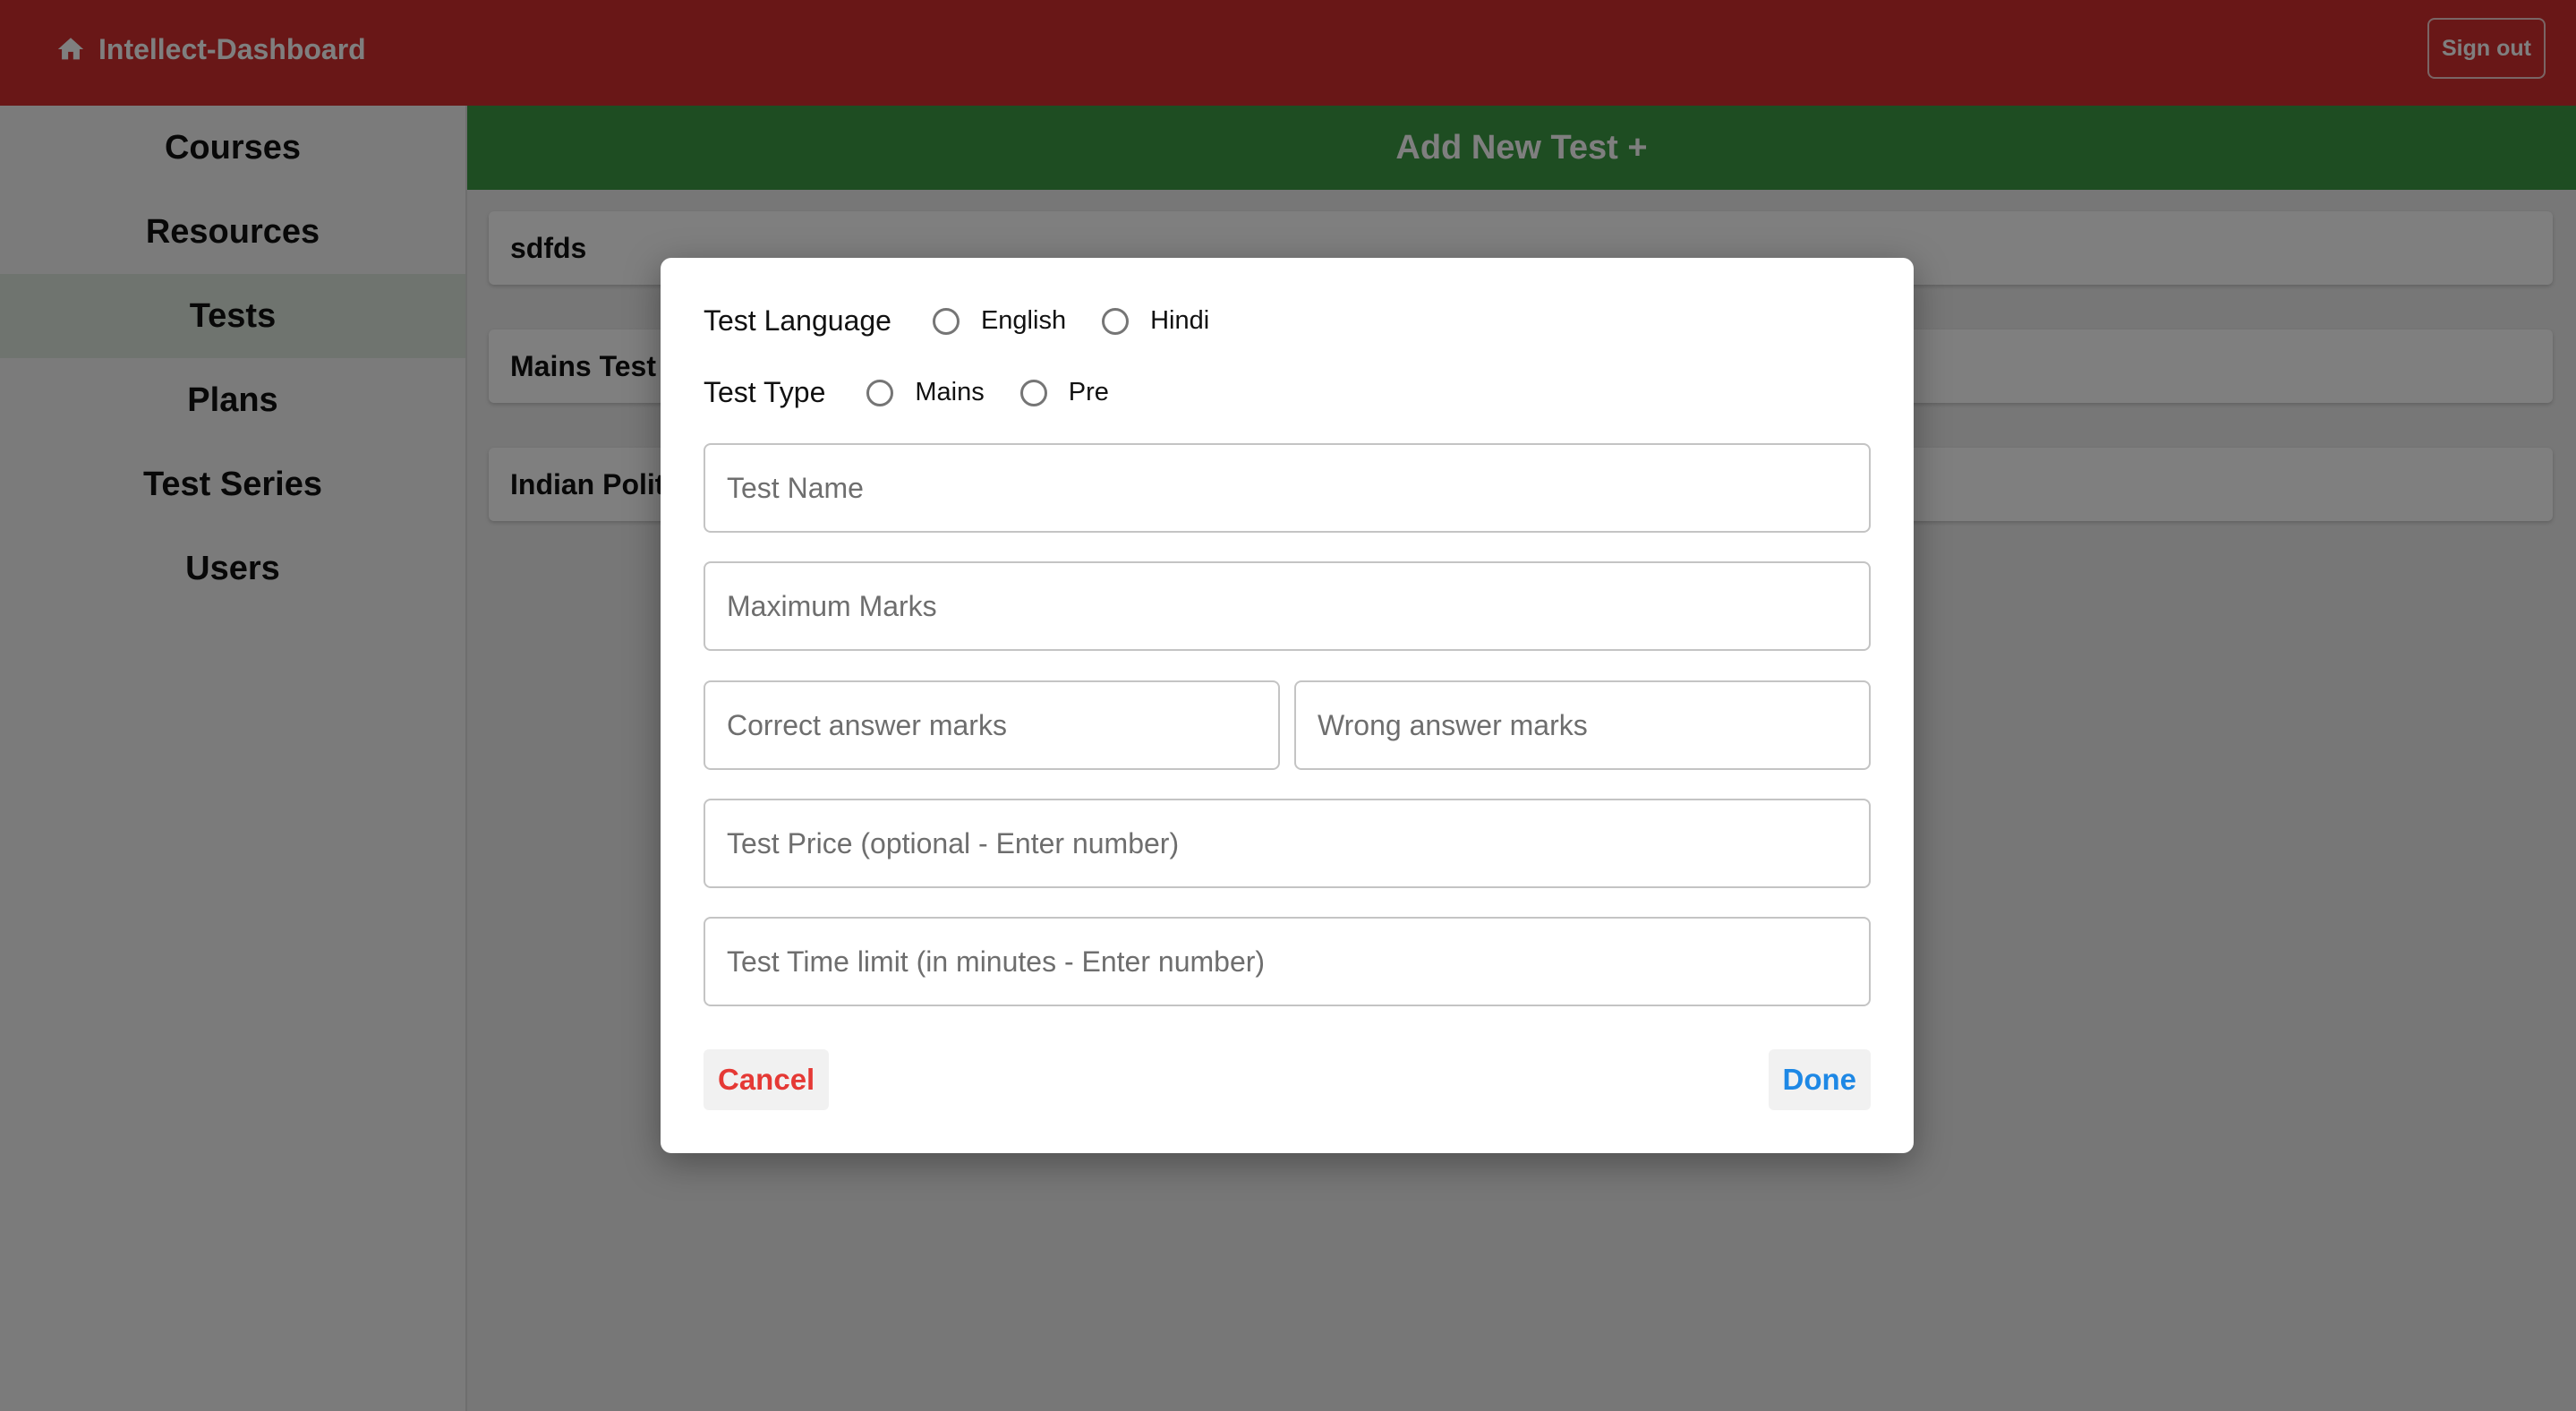 This screenshot has height=1411, width=2576. Describe the element at coordinates (1088, 392) in the screenshot. I see `type-pre-label: Pre` at that location.